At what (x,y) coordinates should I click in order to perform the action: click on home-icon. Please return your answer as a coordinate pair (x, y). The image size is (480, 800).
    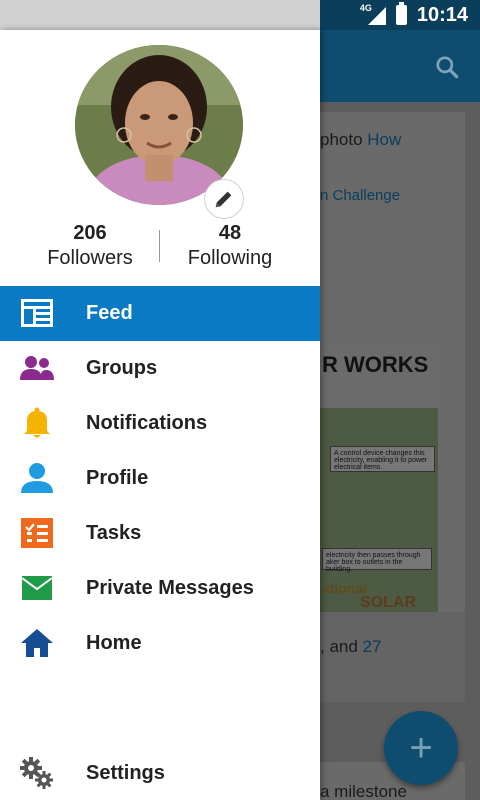
    Looking at the image, I should click on (37, 643).